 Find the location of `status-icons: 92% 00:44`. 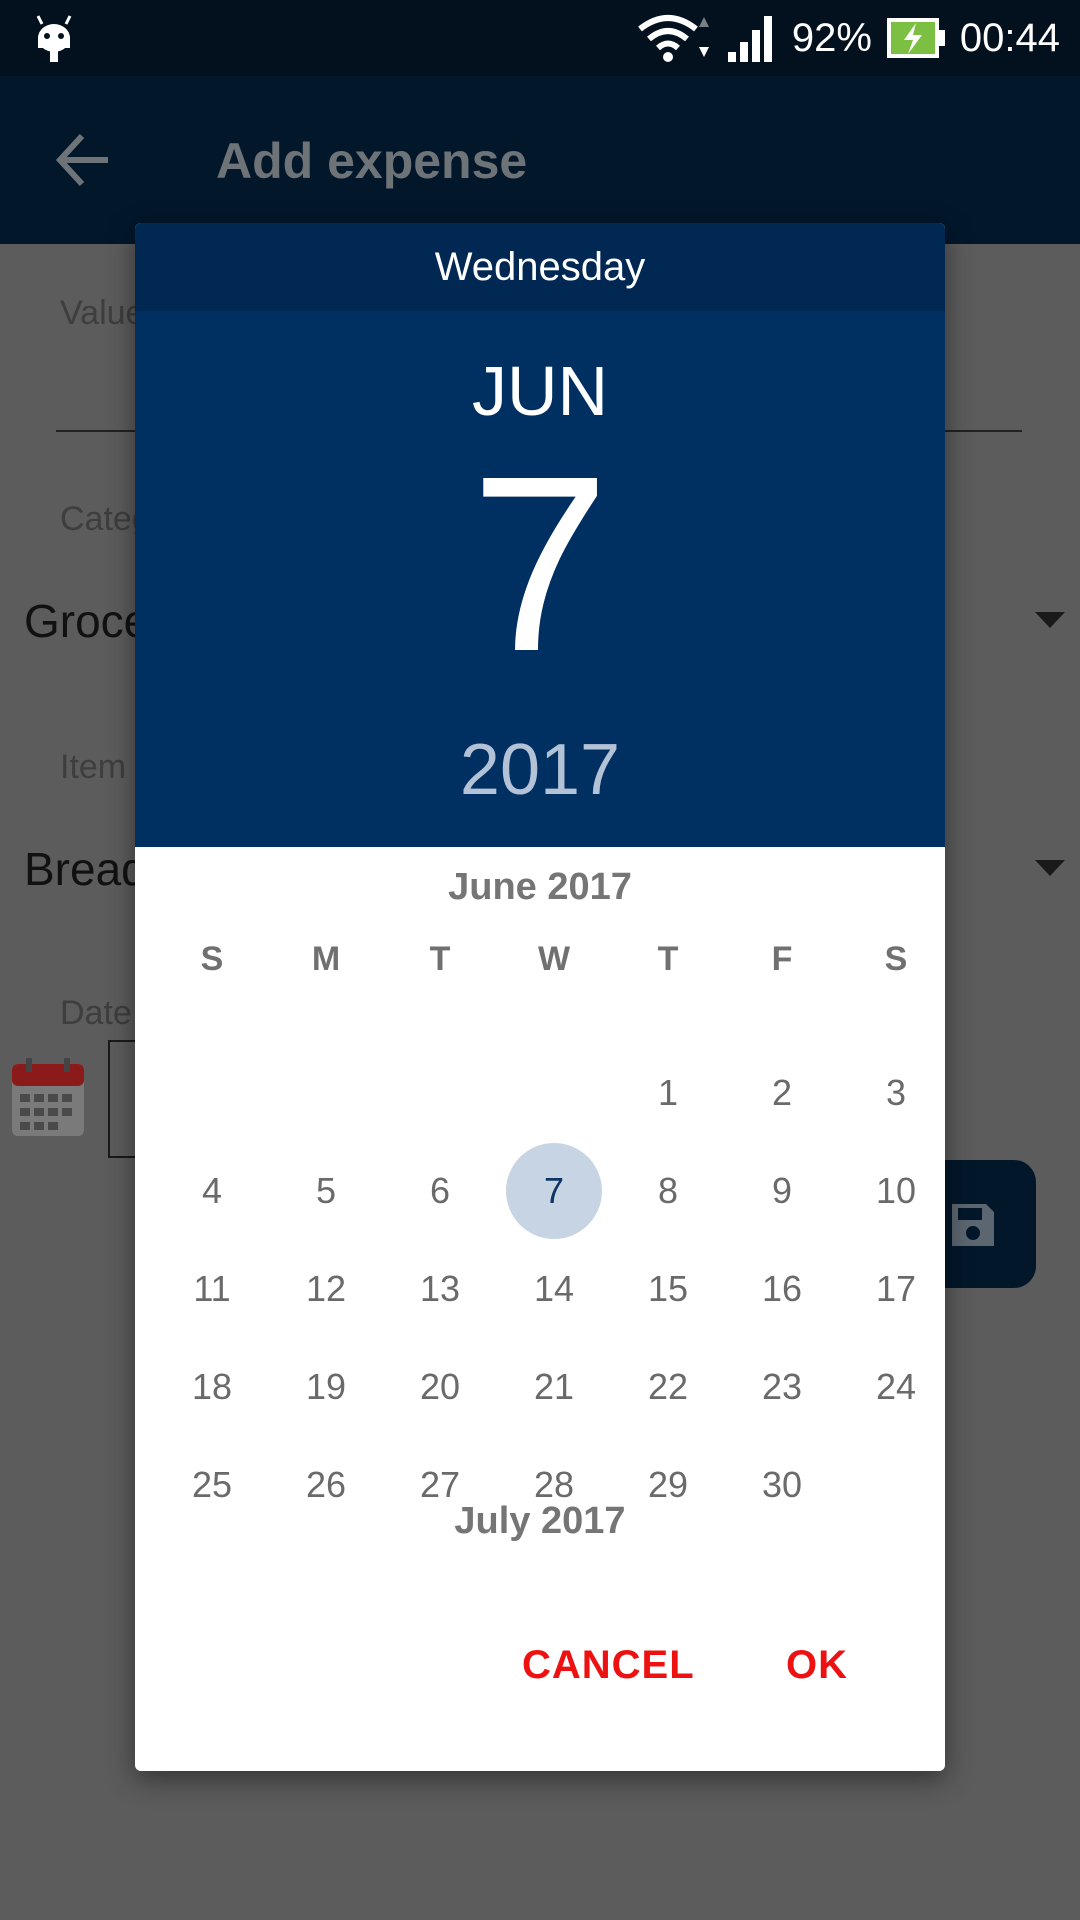

status-icons: 92% 00:44 is located at coordinates (848, 38).